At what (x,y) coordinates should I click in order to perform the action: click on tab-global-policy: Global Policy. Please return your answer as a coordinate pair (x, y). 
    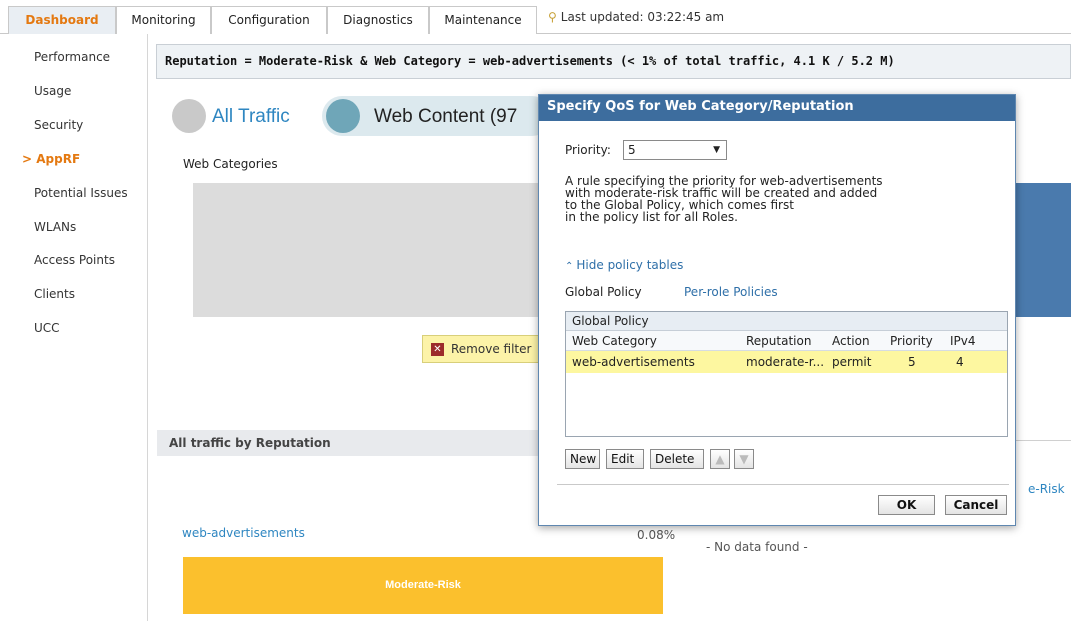
    Looking at the image, I should click on (603, 292).